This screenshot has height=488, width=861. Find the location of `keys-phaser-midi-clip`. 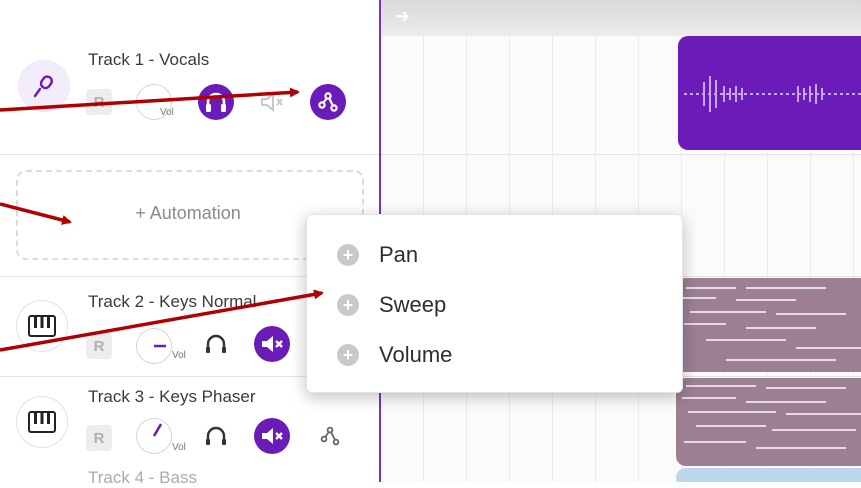

keys-phaser-midi-clip is located at coordinates (768, 422).